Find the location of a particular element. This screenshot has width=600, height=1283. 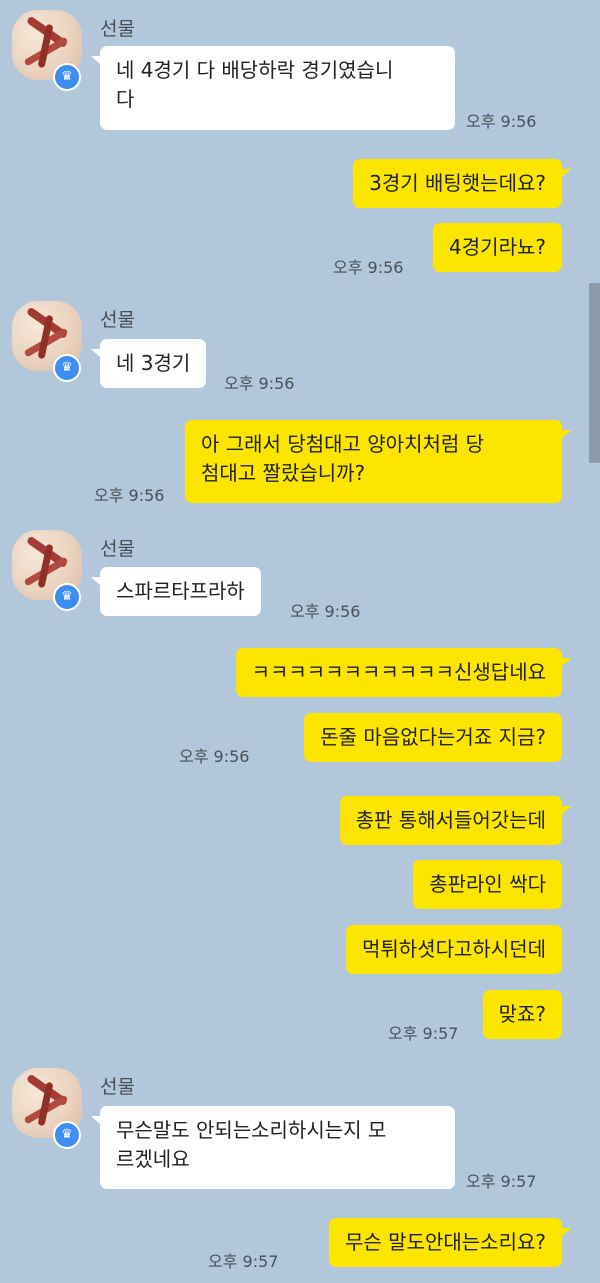

message-bubble-incoming: 네 3경기 is located at coordinates (148, 363).